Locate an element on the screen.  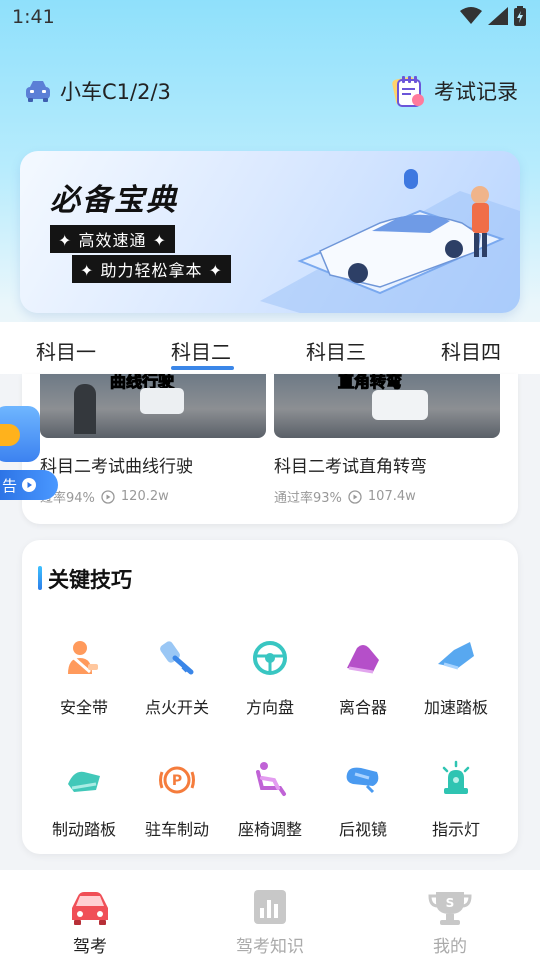
knowledge-chart-icon is located at coordinates (270, 907).